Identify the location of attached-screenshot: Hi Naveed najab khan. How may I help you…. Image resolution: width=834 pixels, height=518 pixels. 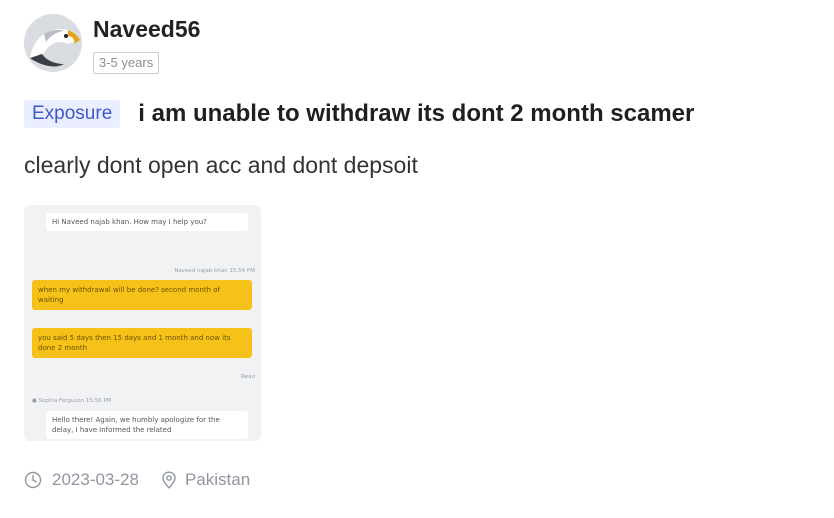
(142, 323).